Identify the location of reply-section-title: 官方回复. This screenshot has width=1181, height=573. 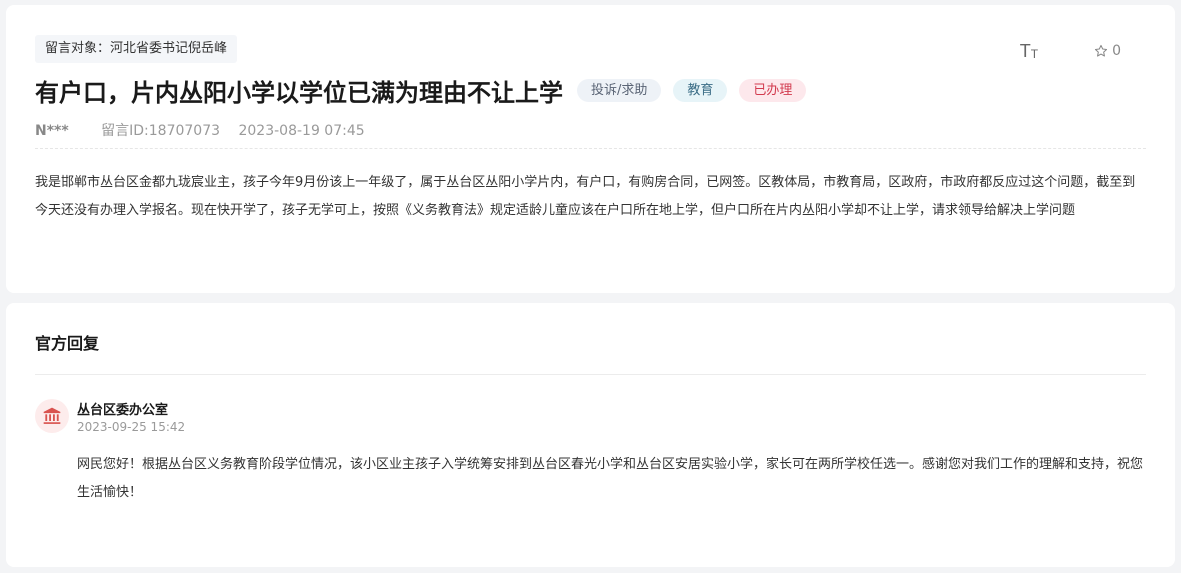
(67, 343).